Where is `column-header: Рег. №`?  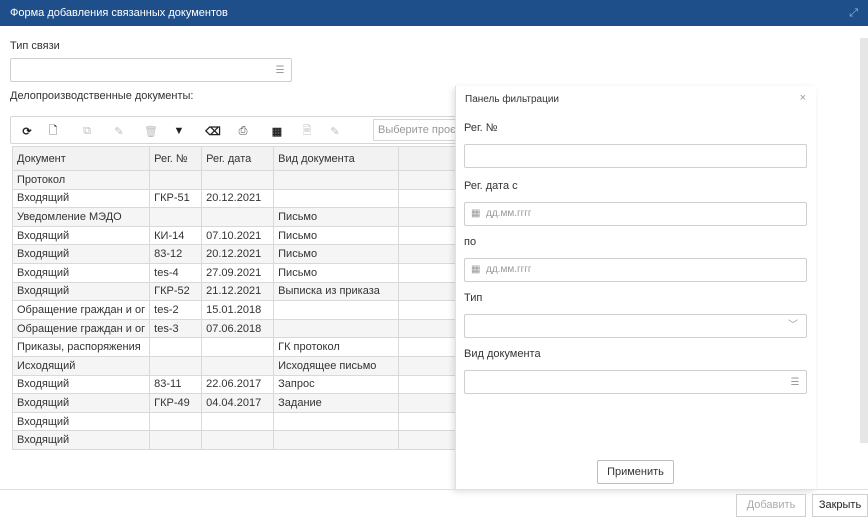 column-header: Рег. № is located at coordinates (176, 158).